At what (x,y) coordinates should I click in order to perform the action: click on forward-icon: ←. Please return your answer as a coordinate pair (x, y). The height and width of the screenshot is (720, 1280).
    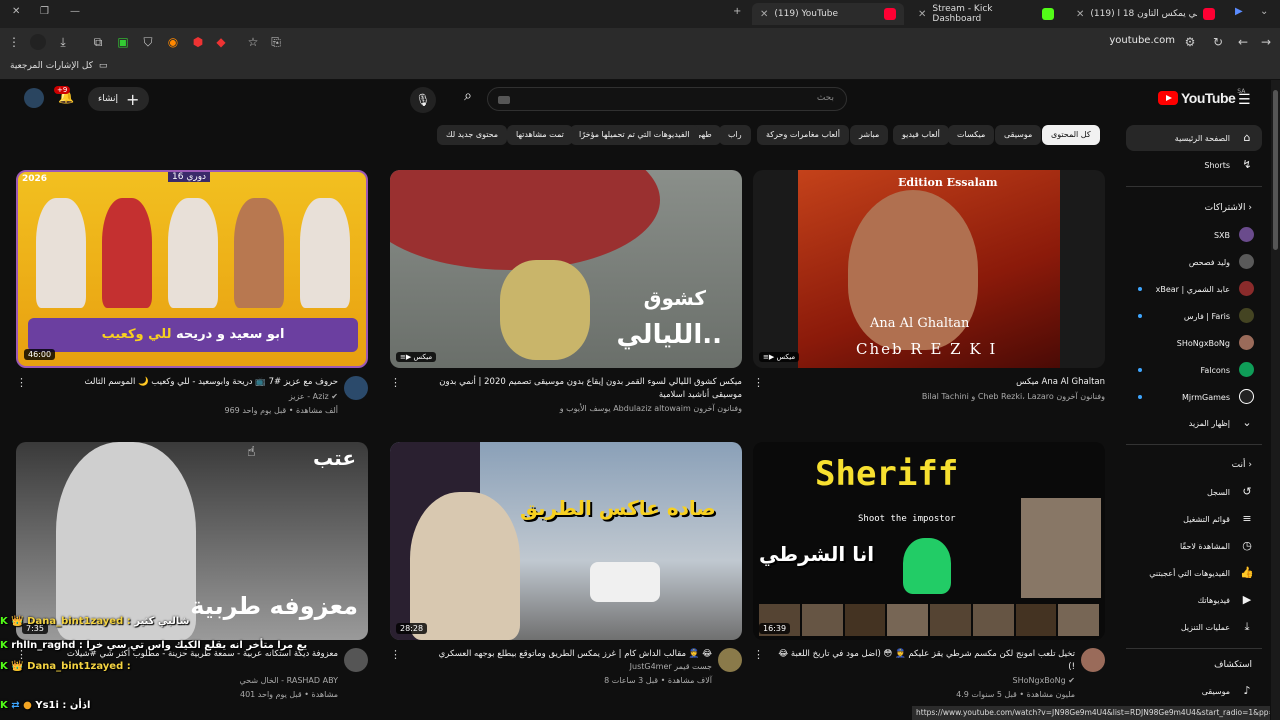
    Looking at the image, I should click on (1243, 42).